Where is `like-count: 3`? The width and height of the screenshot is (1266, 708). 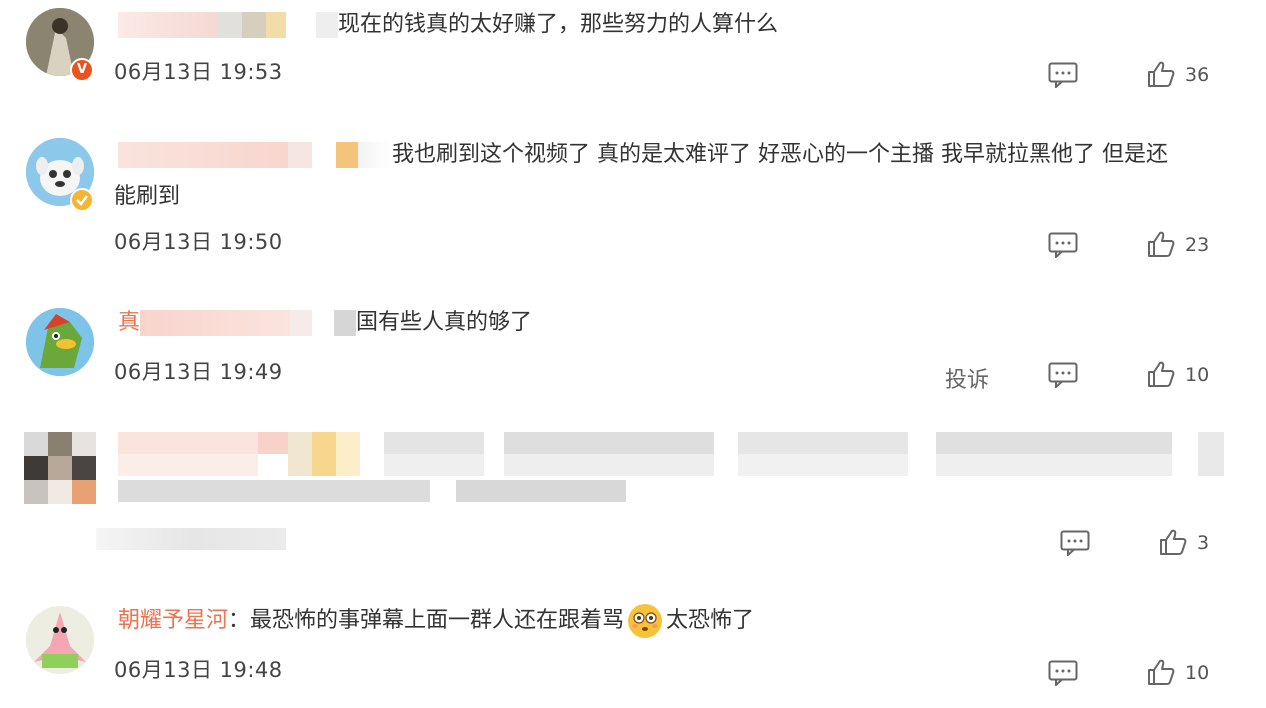 like-count: 3 is located at coordinates (1203, 543).